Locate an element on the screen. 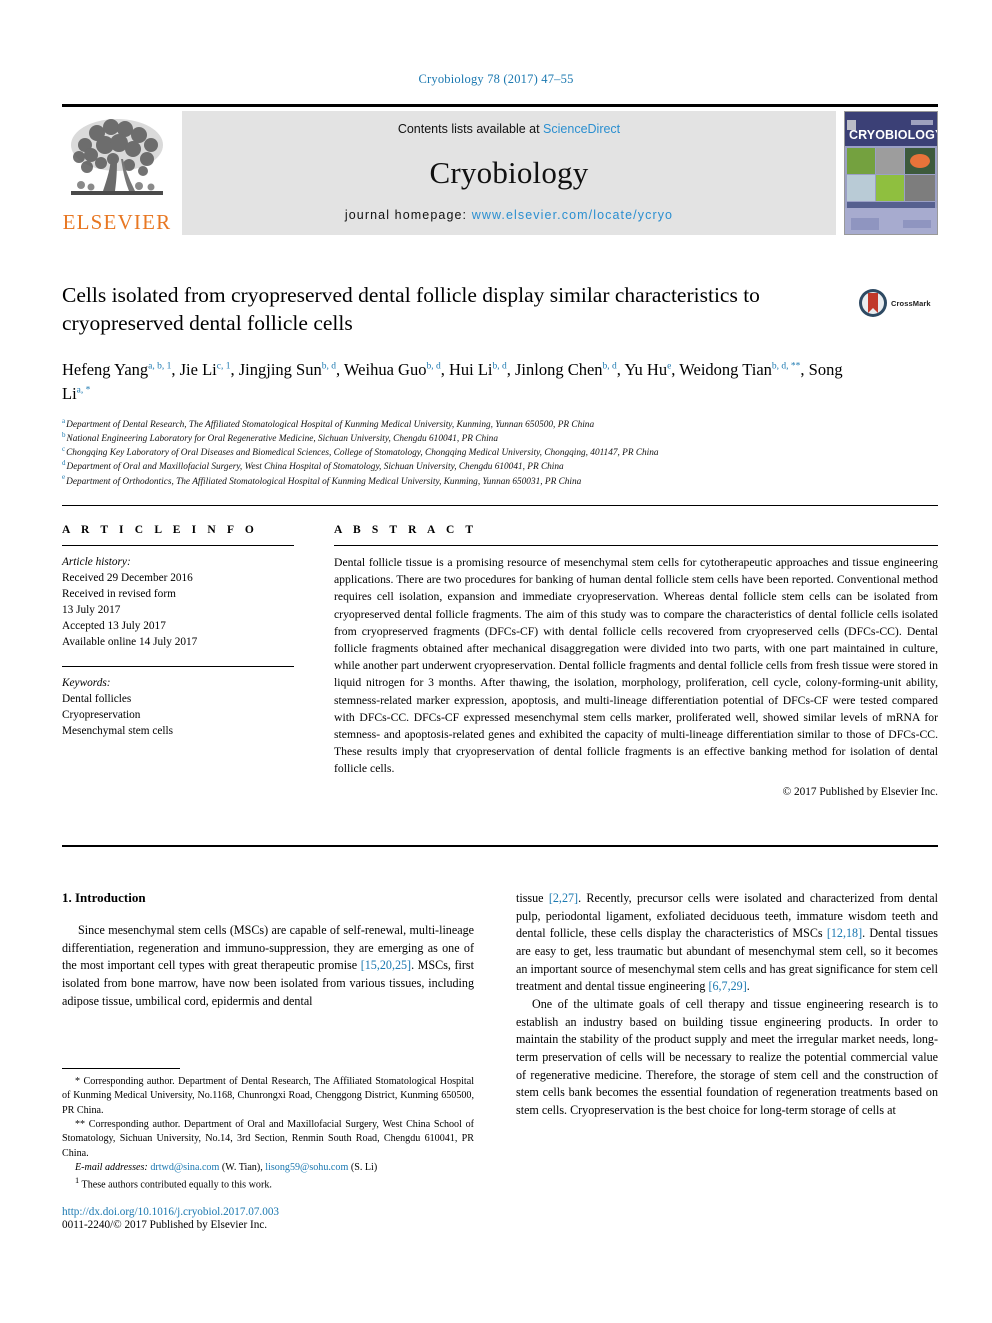  info-band-bottom-rule is located at coordinates (500, 846).